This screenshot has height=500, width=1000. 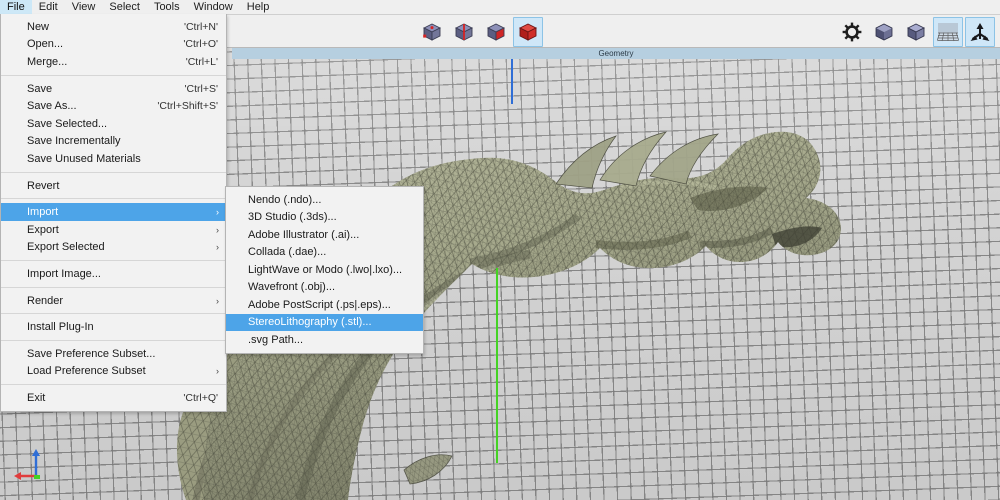 I want to click on file-menu-item-save-unused-materials: Save Unused Materials, so click(x=113, y=159).